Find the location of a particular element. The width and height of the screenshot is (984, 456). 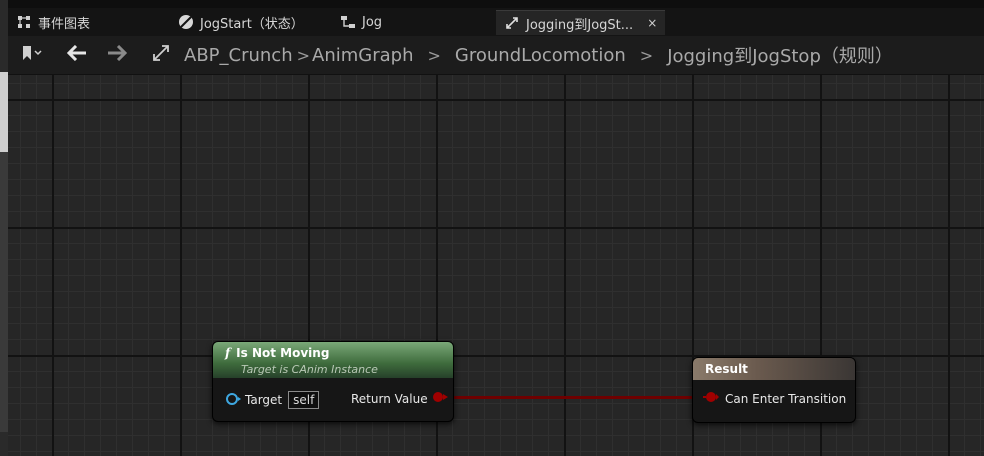

node-subtitle: Target is CAnim Instance is located at coordinates (309, 369).